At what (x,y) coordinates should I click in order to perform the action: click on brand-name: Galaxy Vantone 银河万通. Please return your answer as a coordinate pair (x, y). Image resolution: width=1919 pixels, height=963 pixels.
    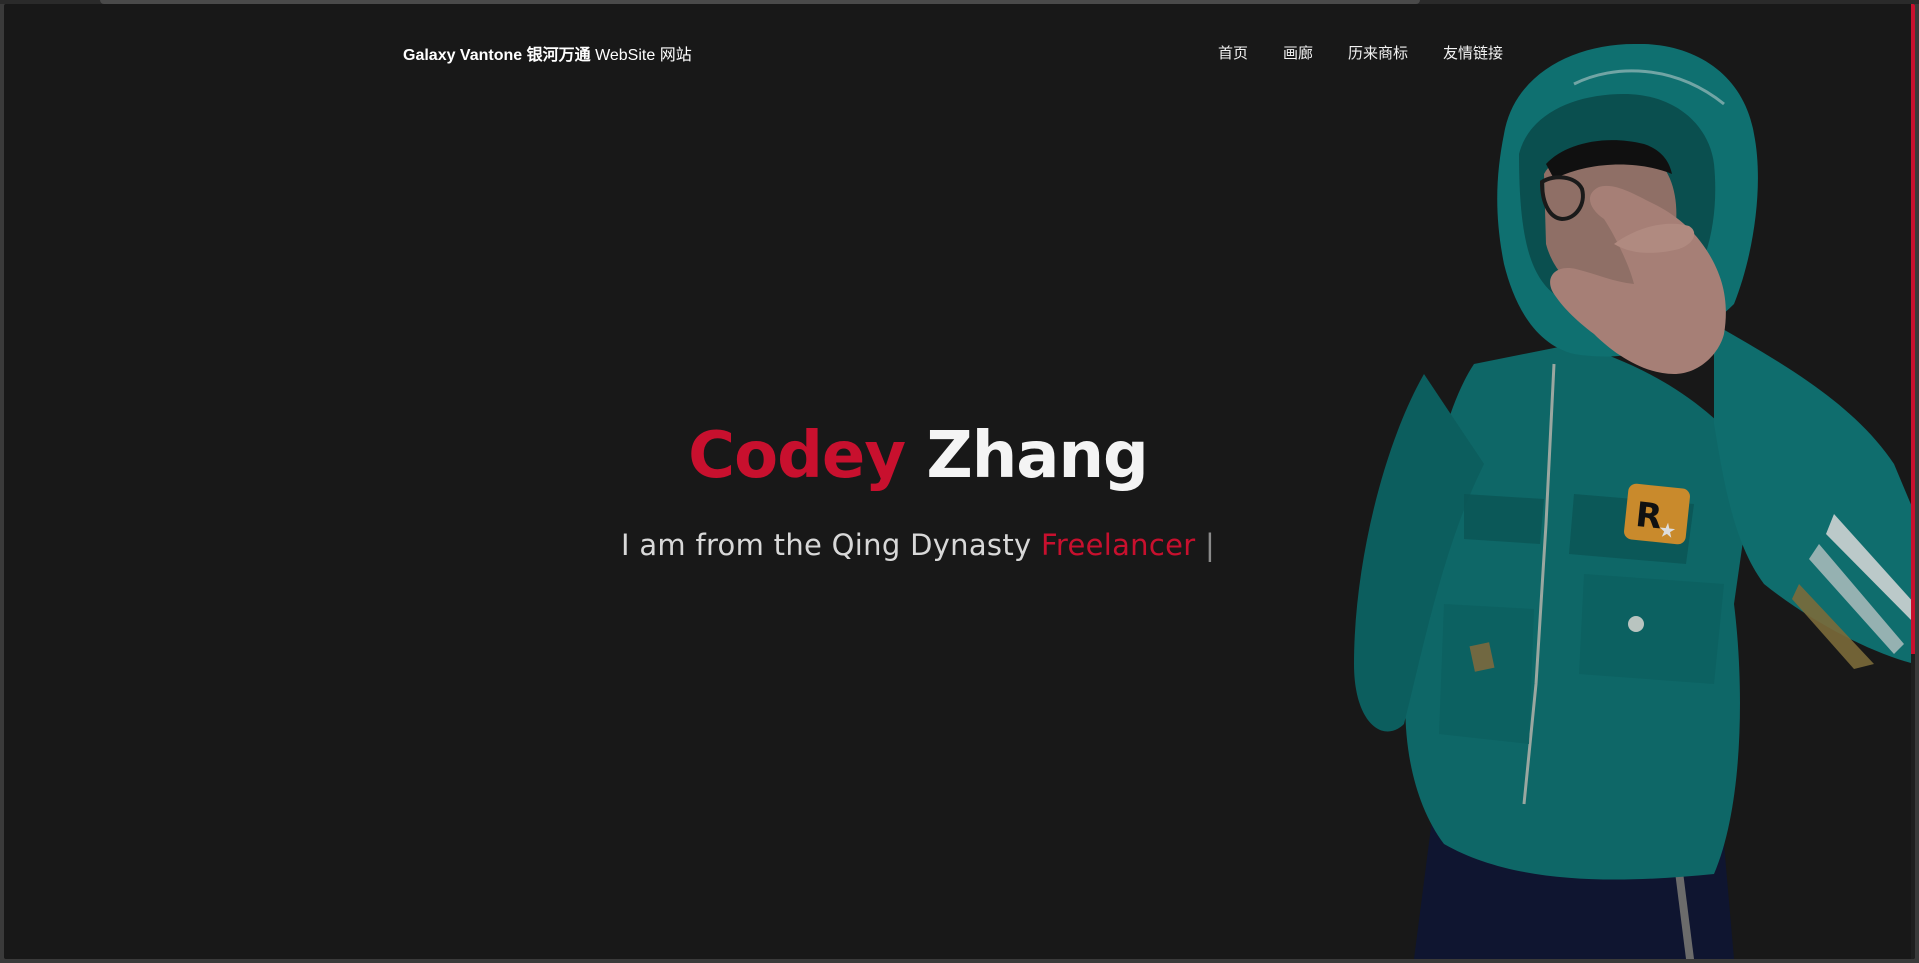
    Looking at the image, I should click on (497, 55).